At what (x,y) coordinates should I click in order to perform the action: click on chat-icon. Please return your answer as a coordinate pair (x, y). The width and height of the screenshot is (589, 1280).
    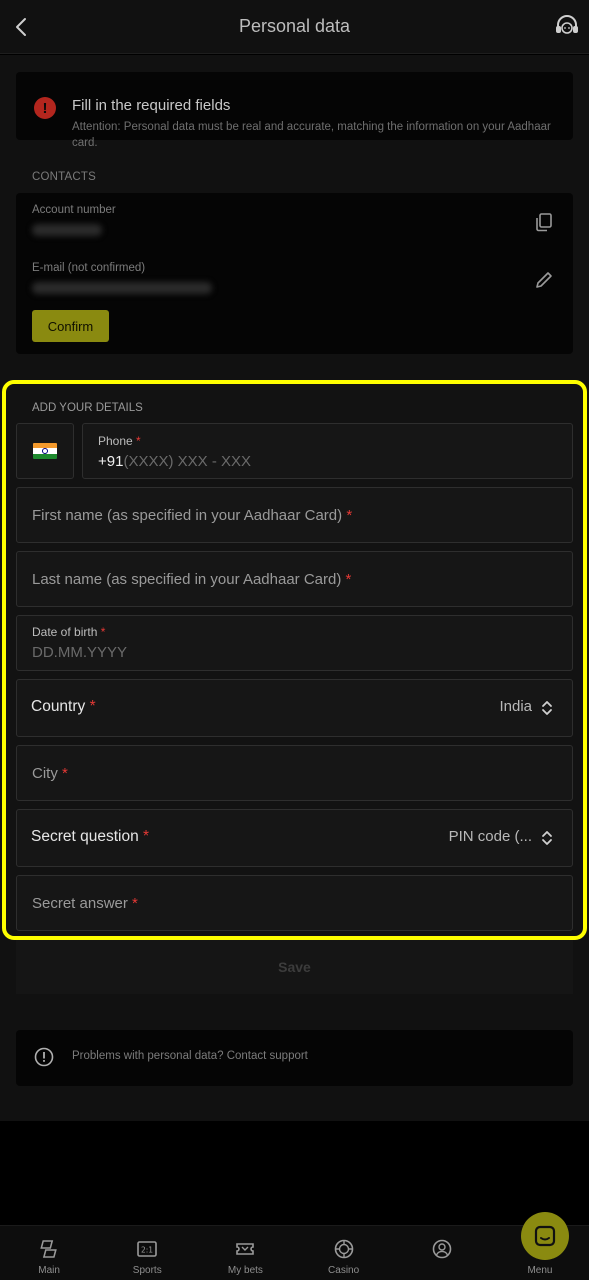
    Looking at the image, I should click on (545, 1236).